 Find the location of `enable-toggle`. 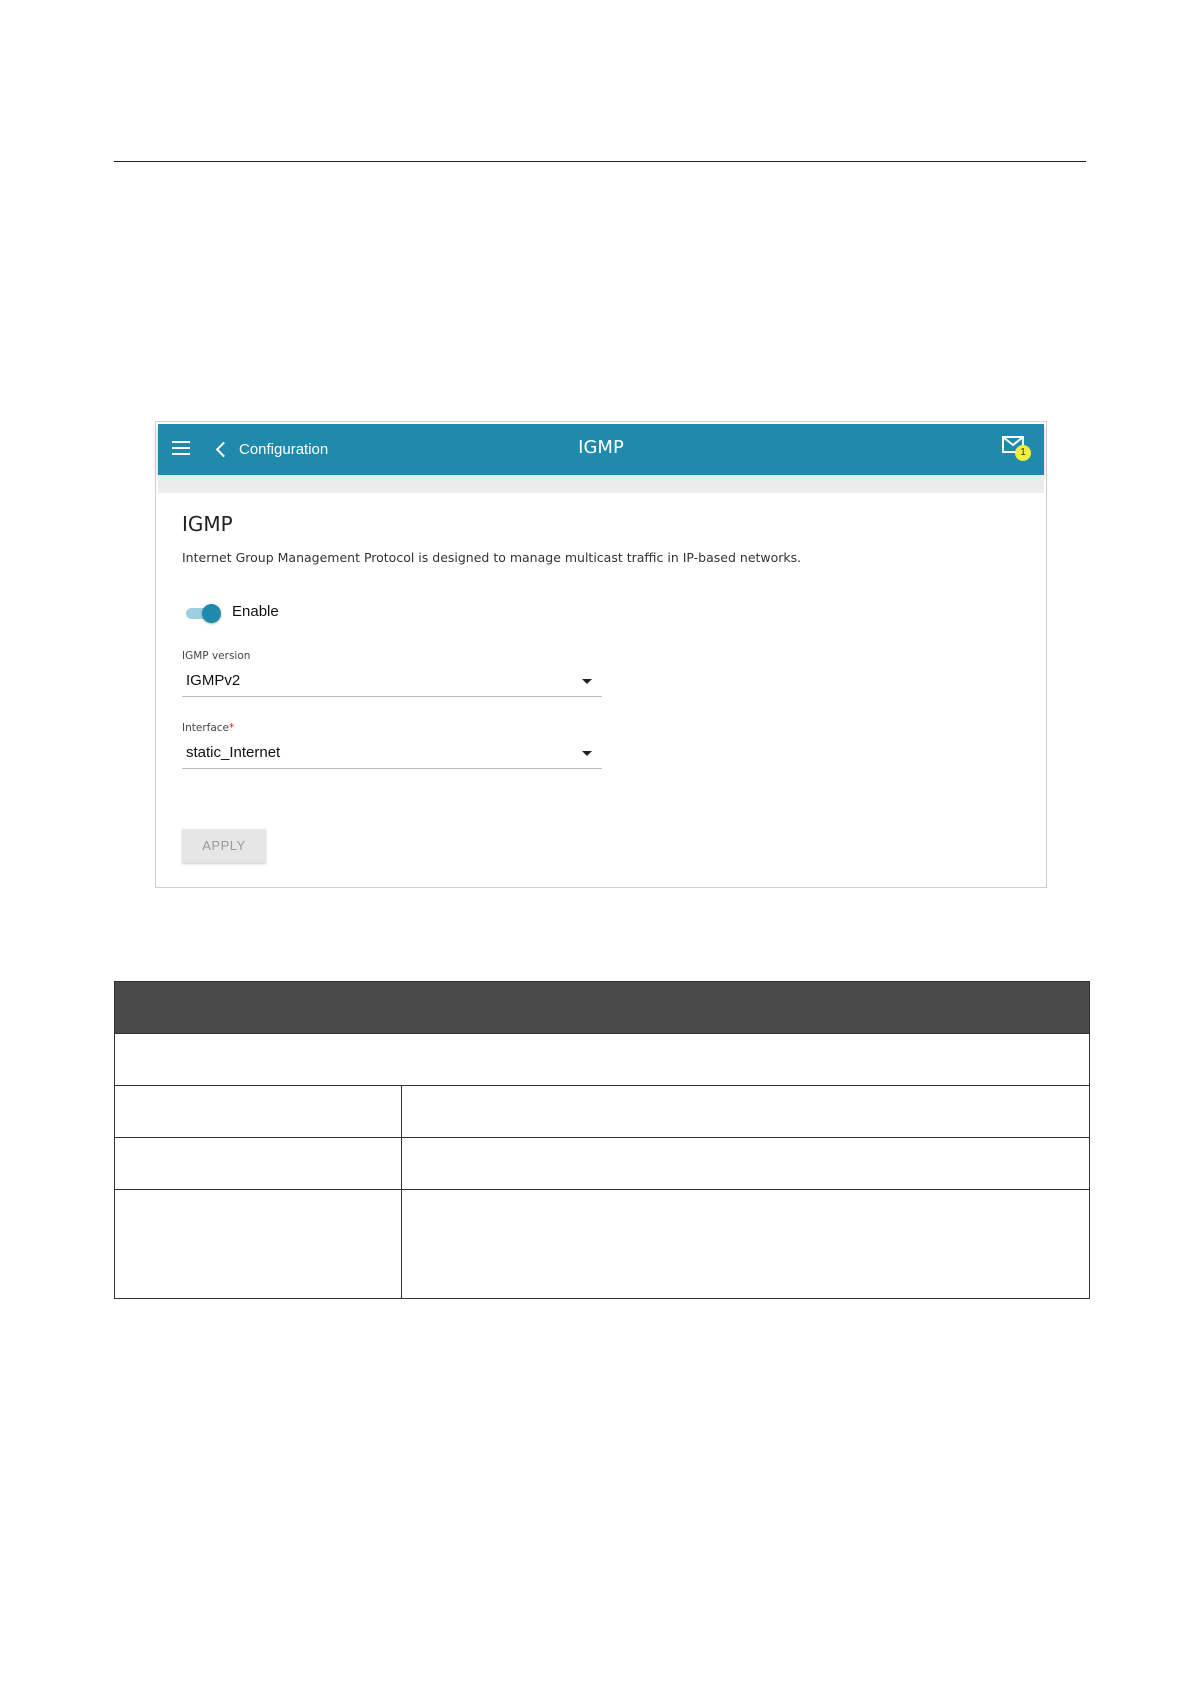

enable-toggle is located at coordinates (204, 613).